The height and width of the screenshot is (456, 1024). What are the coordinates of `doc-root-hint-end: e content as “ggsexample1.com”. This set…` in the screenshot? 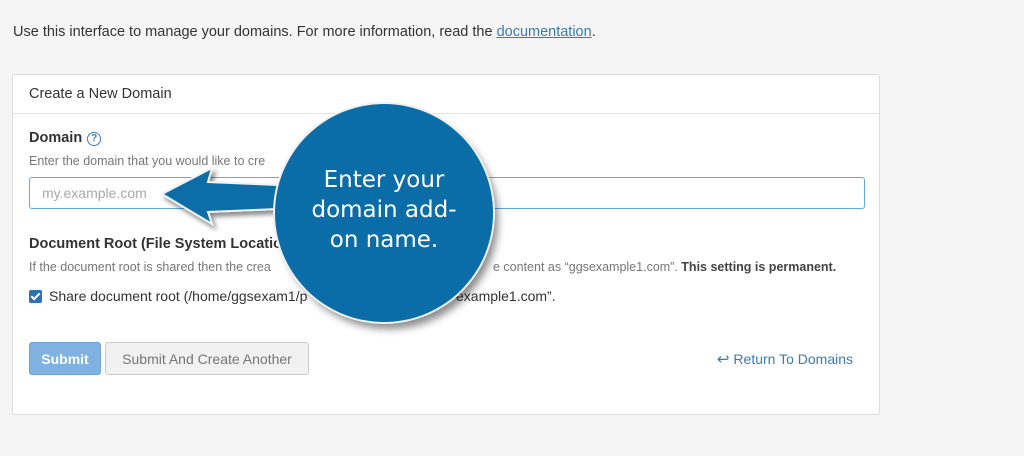 It's located at (664, 267).